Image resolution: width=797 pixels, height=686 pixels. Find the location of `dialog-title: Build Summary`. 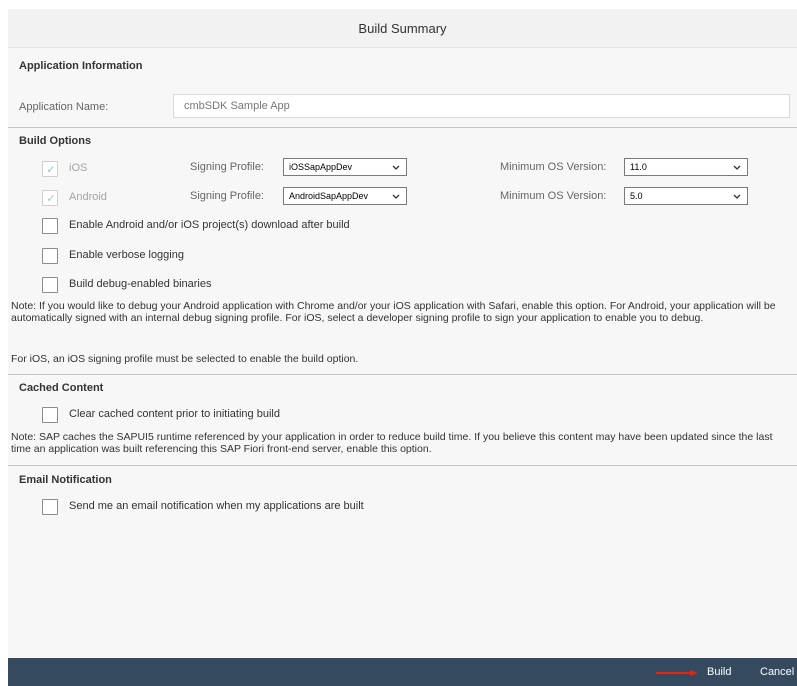

dialog-title: Build Summary is located at coordinates (402, 28).